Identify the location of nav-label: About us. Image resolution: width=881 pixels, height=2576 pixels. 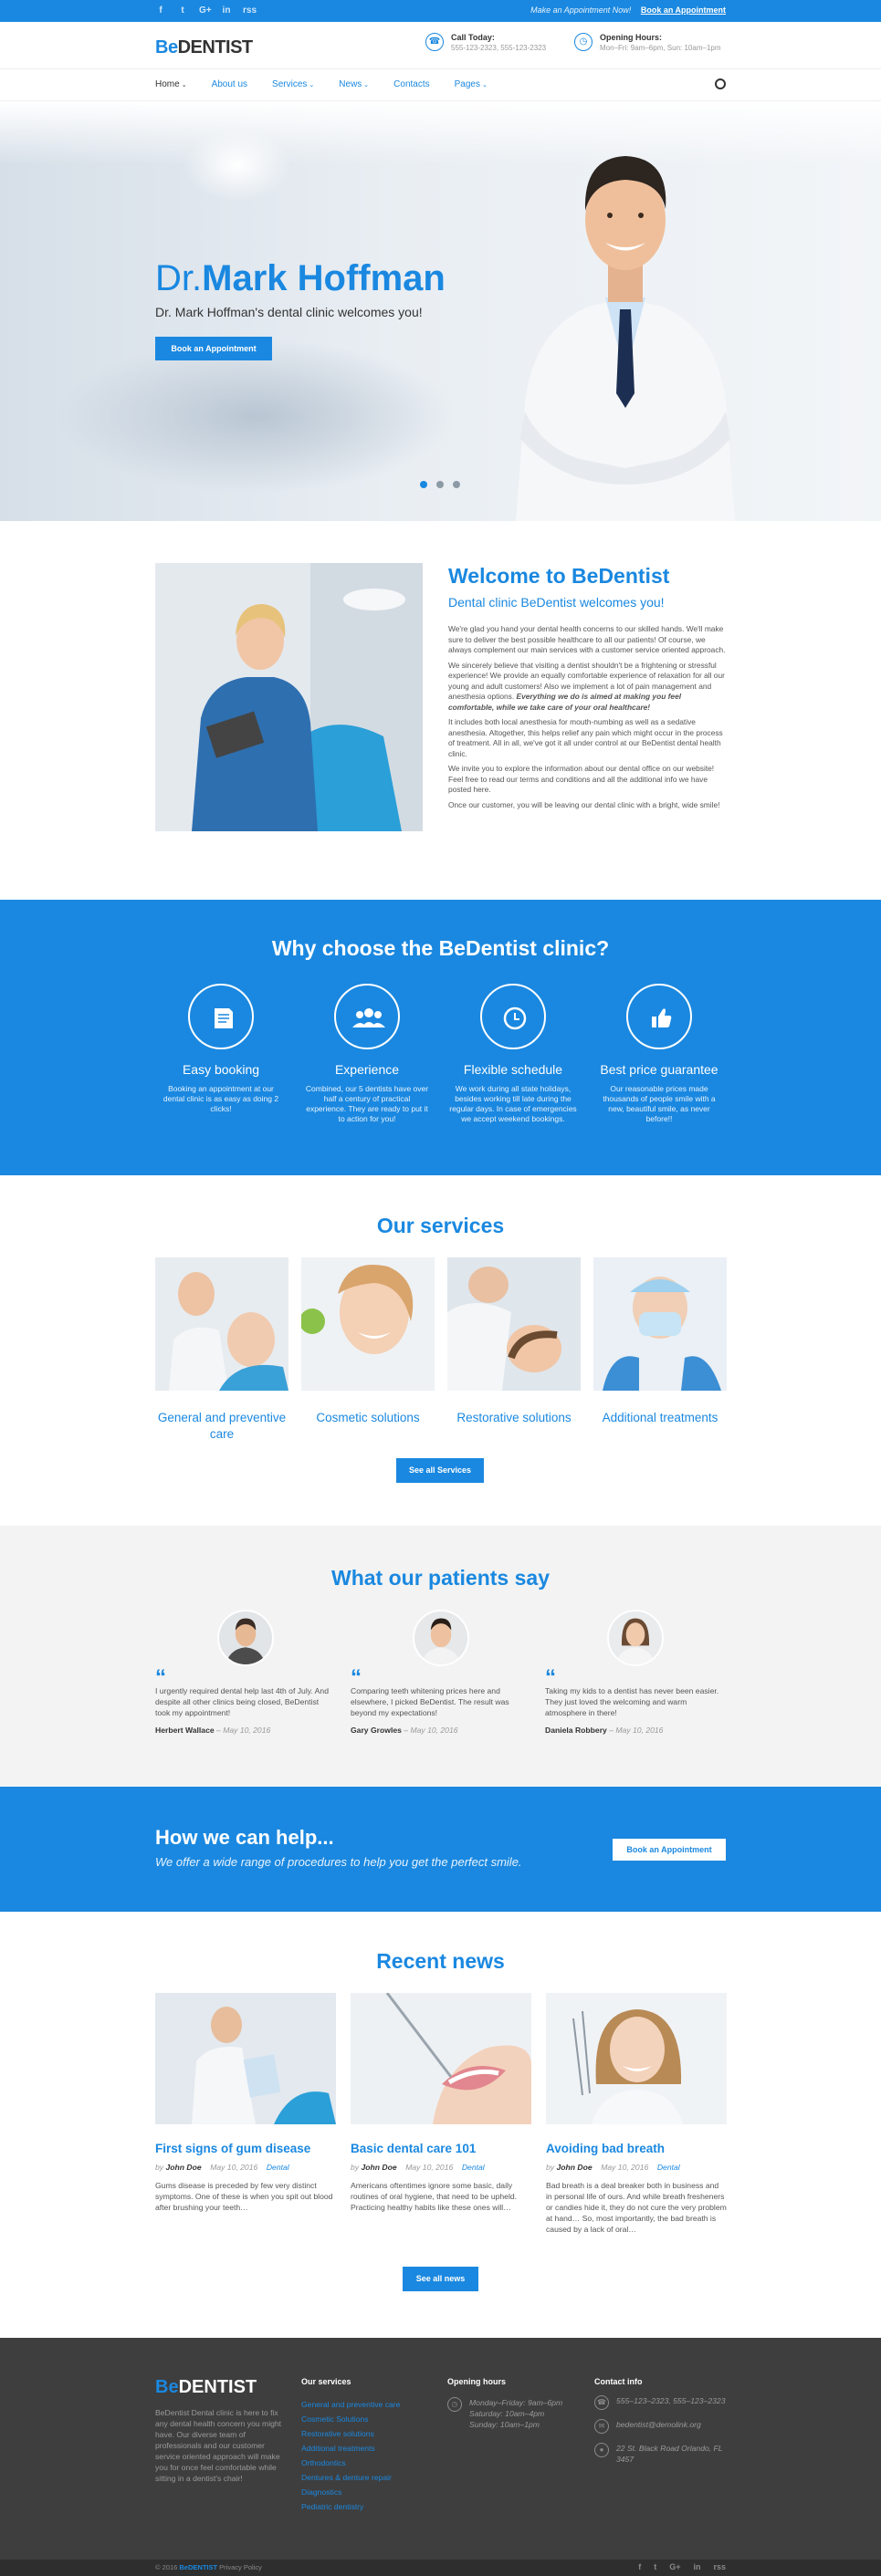
(230, 84).